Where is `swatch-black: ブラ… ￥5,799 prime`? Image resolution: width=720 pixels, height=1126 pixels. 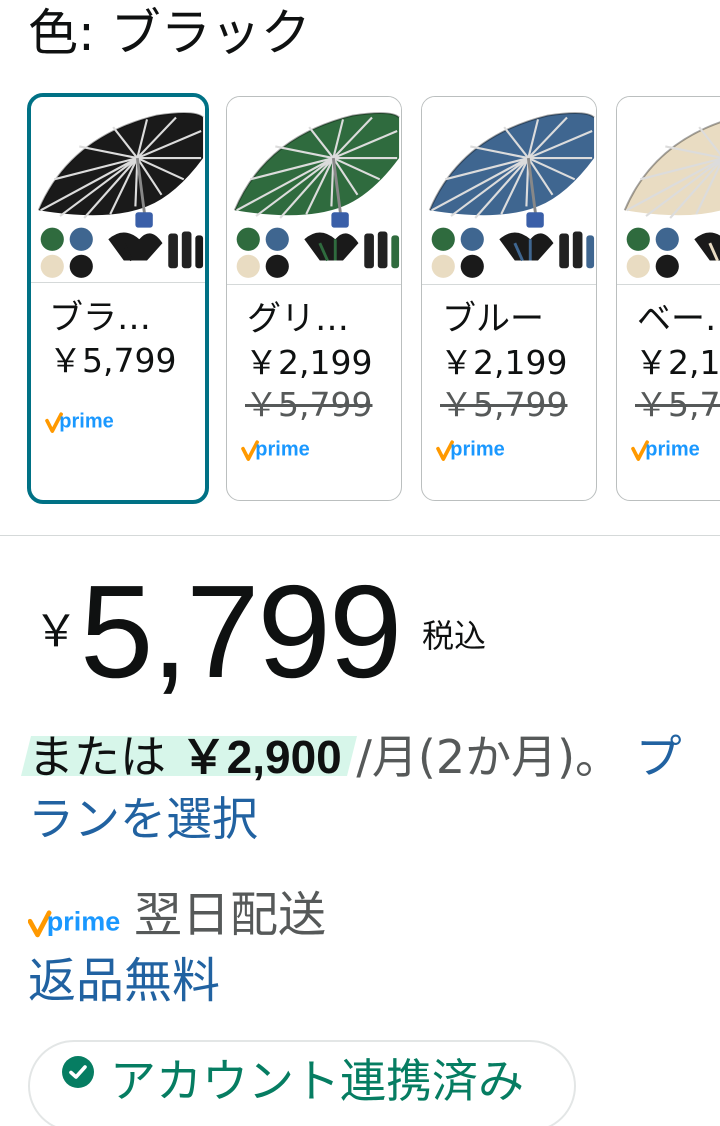 swatch-black: ブラ… ￥5,799 prime is located at coordinates (118, 298).